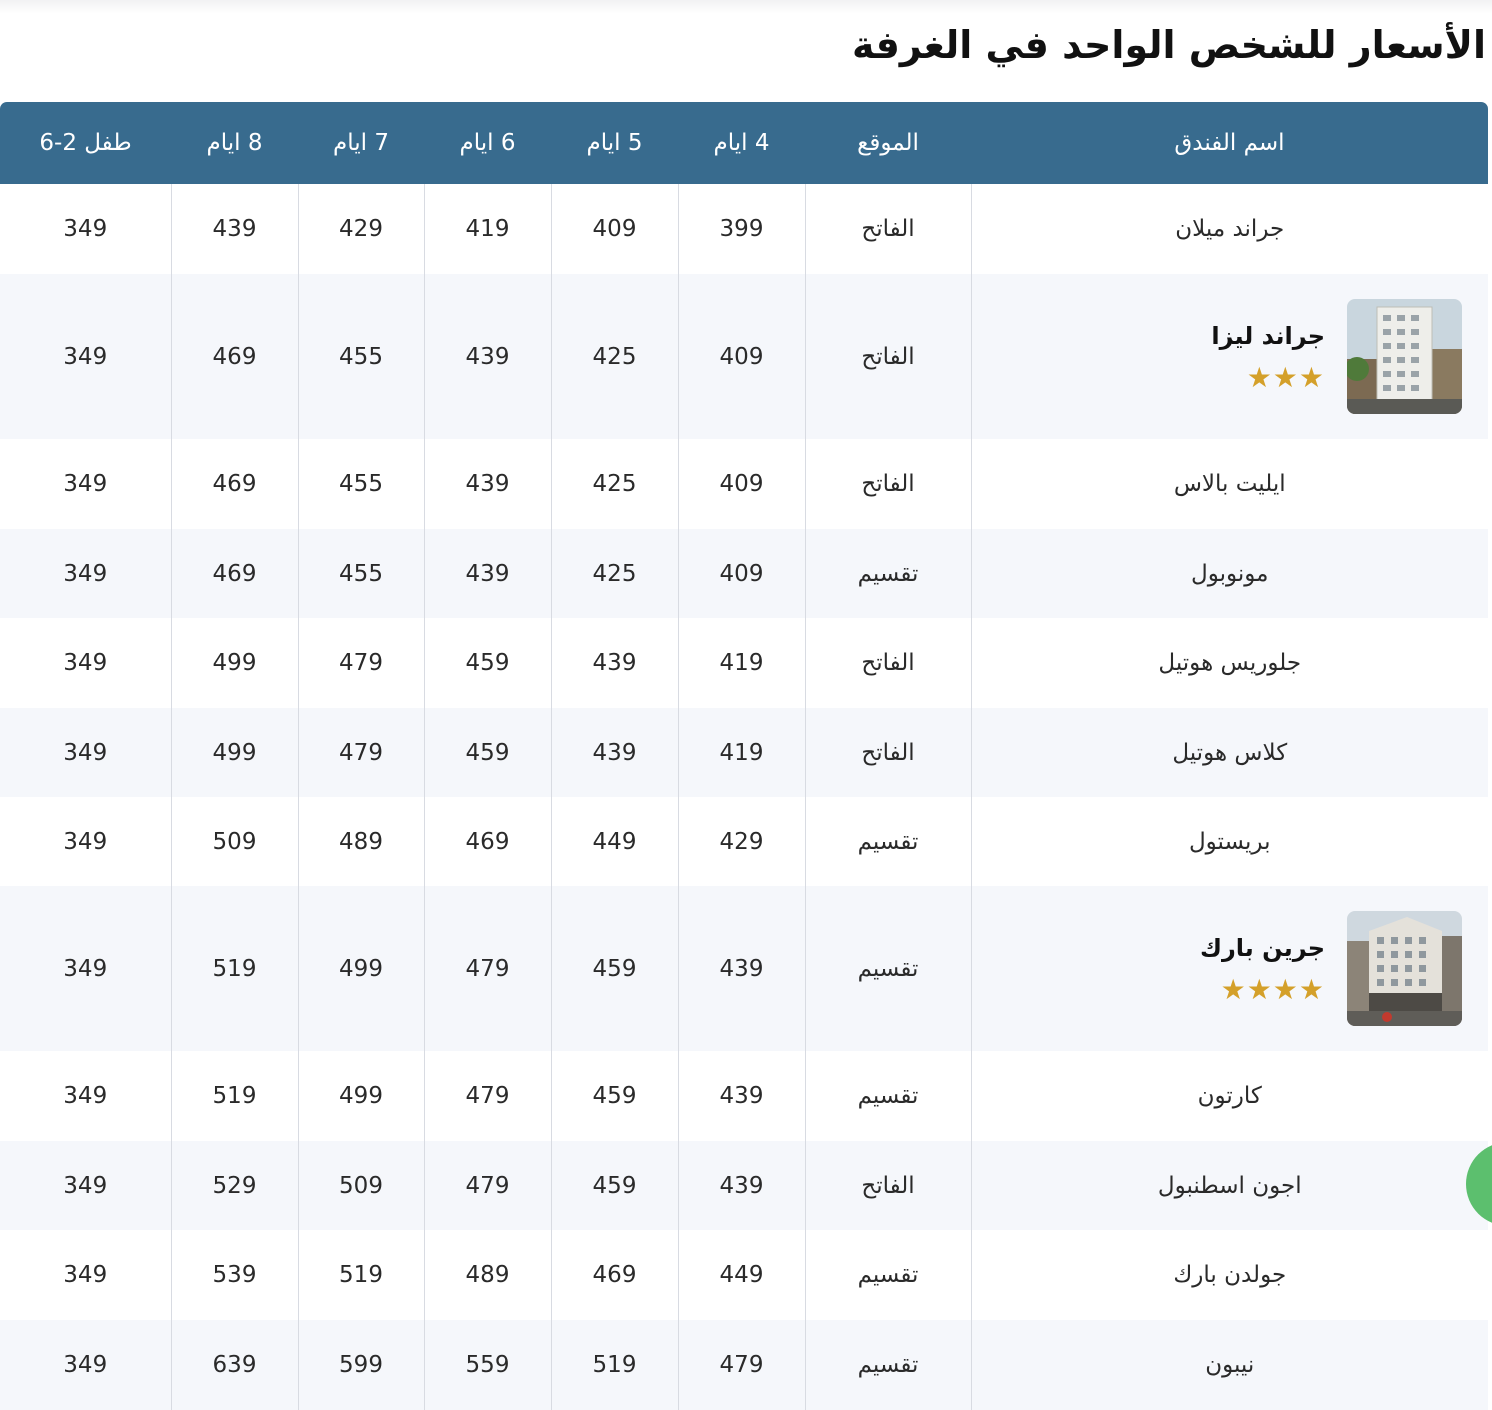 This screenshot has width=1492, height=1410. I want to click on hotel-card: جرين بارك ★★★★, so click(1230, 968).